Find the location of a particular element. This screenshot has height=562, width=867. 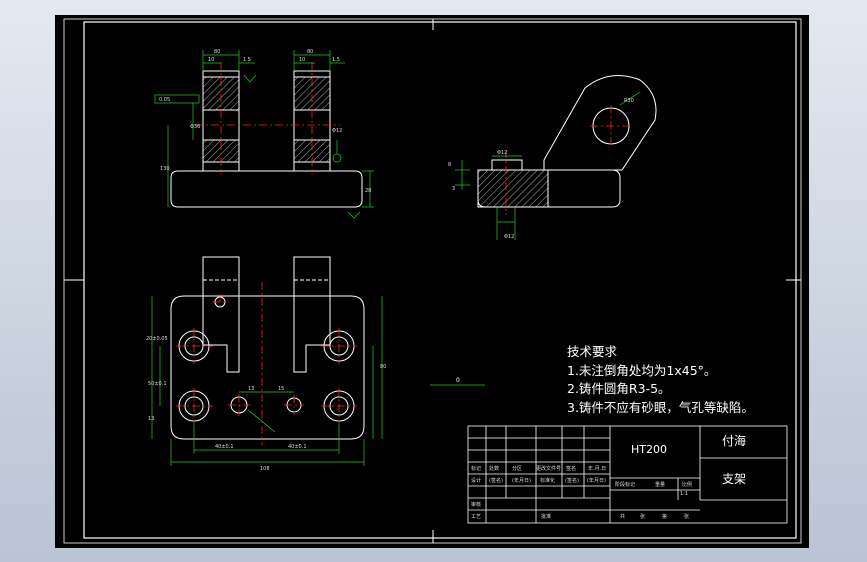

tb-label: 第 is located at coordinates (665, 517).